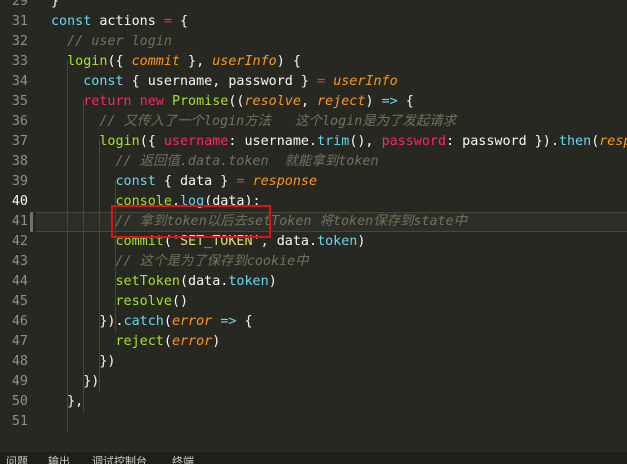 The image size is (627, 464). I want to click on code-line: },, so click(339, 402).